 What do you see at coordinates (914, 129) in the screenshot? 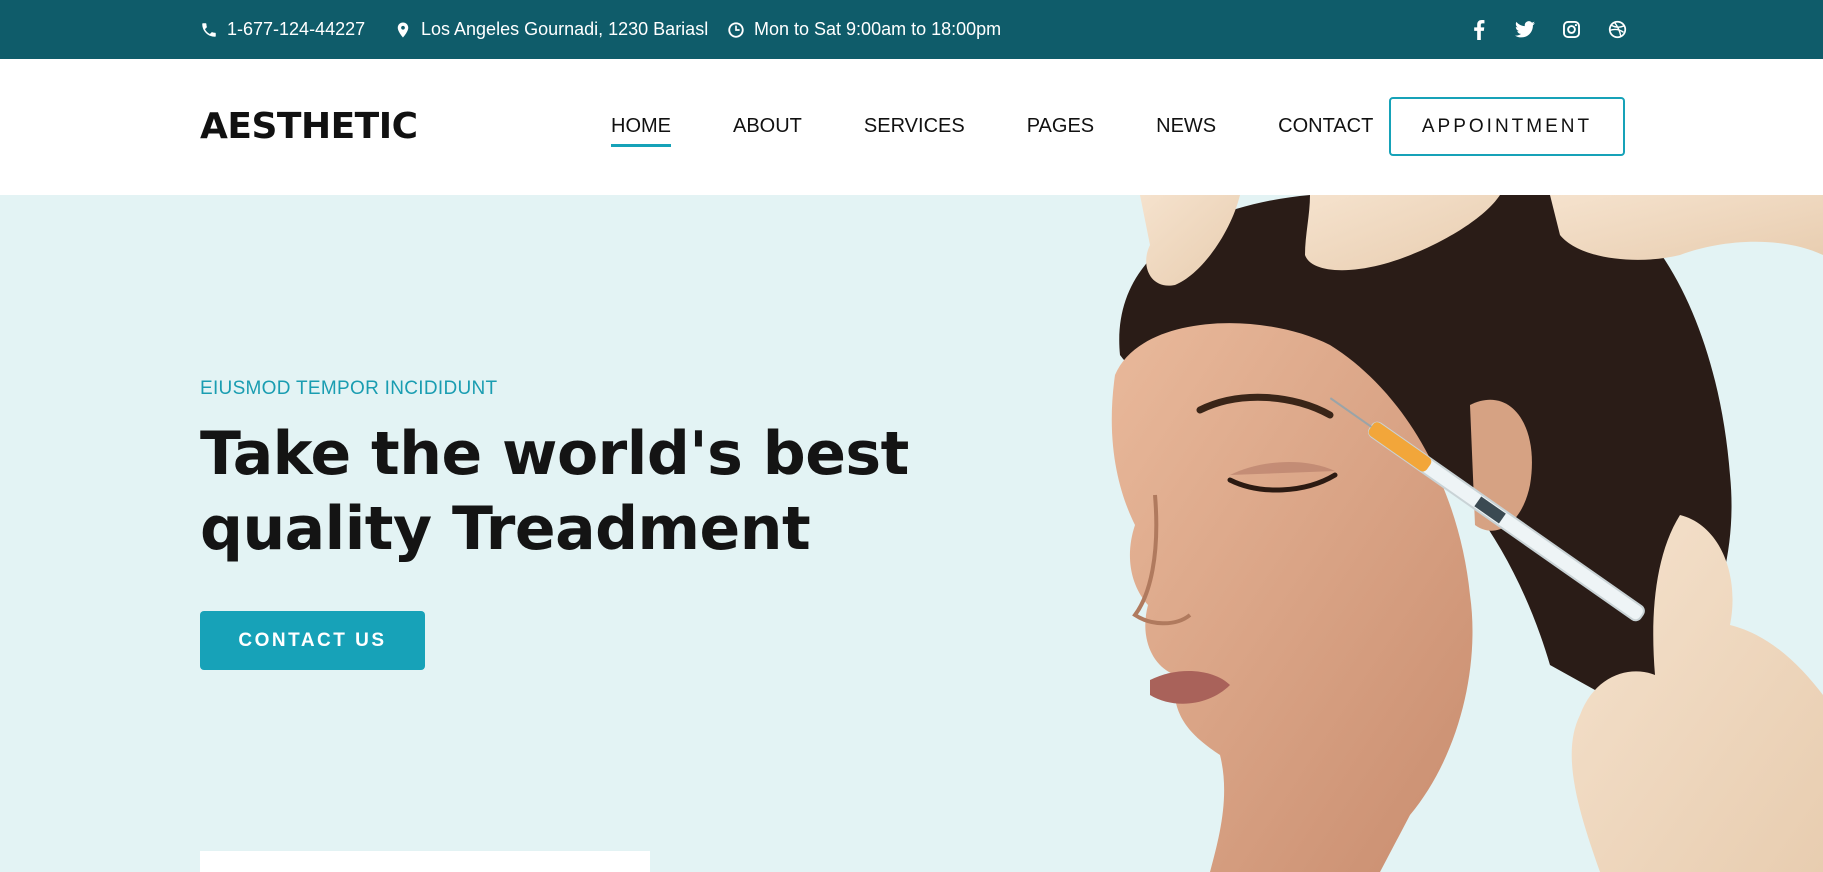
I see `nav-services: SERVICES` at bounding box center [914, 129].